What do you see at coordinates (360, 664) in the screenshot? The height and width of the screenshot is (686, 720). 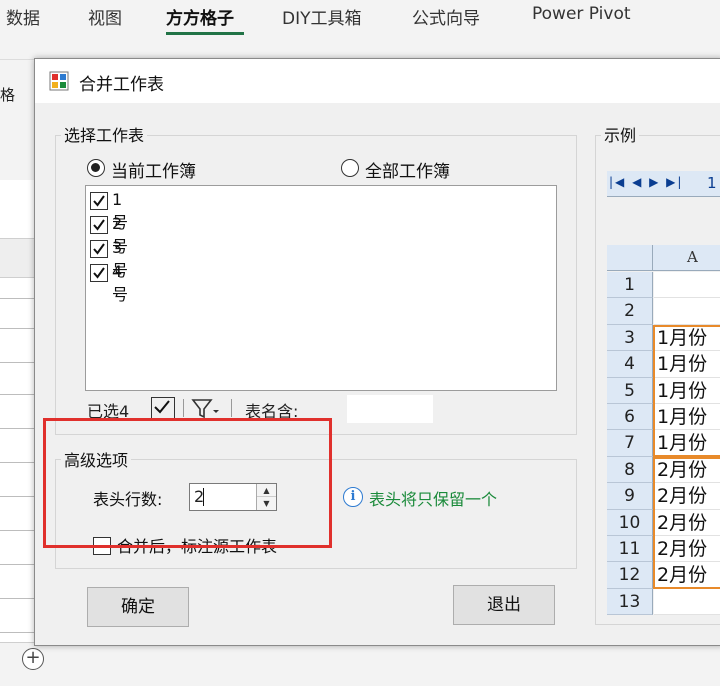 I see `sheet-tab-bar` at bounding box center [360, 664].